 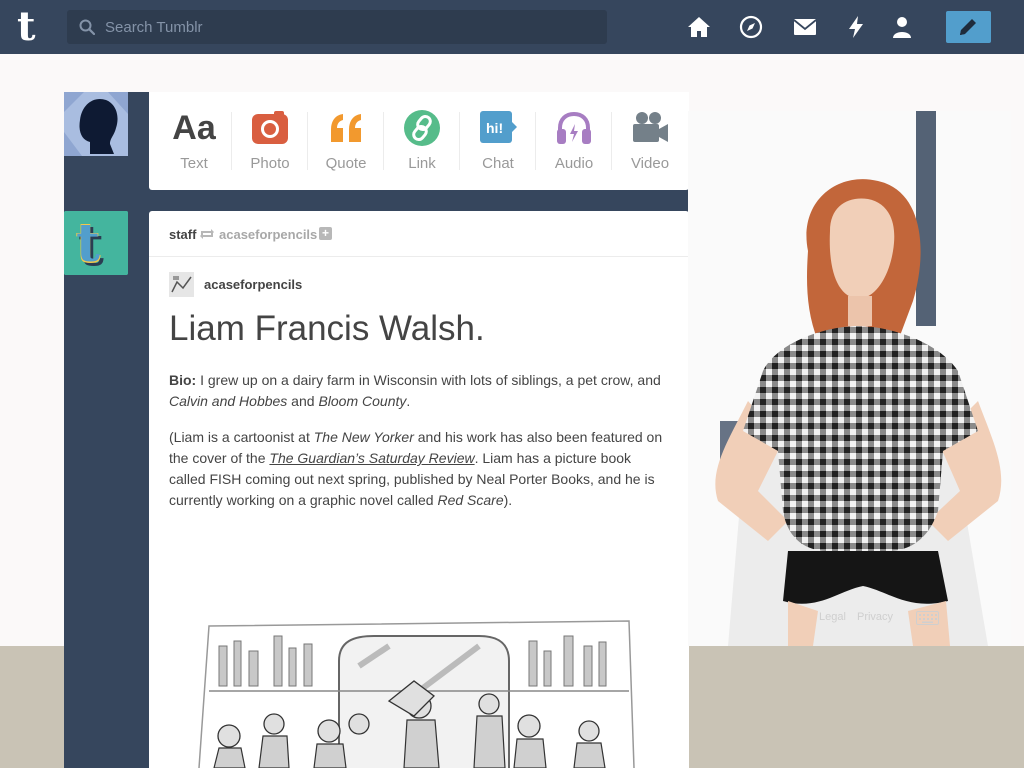 I want to click on search-box, so click(x=337, y=27).